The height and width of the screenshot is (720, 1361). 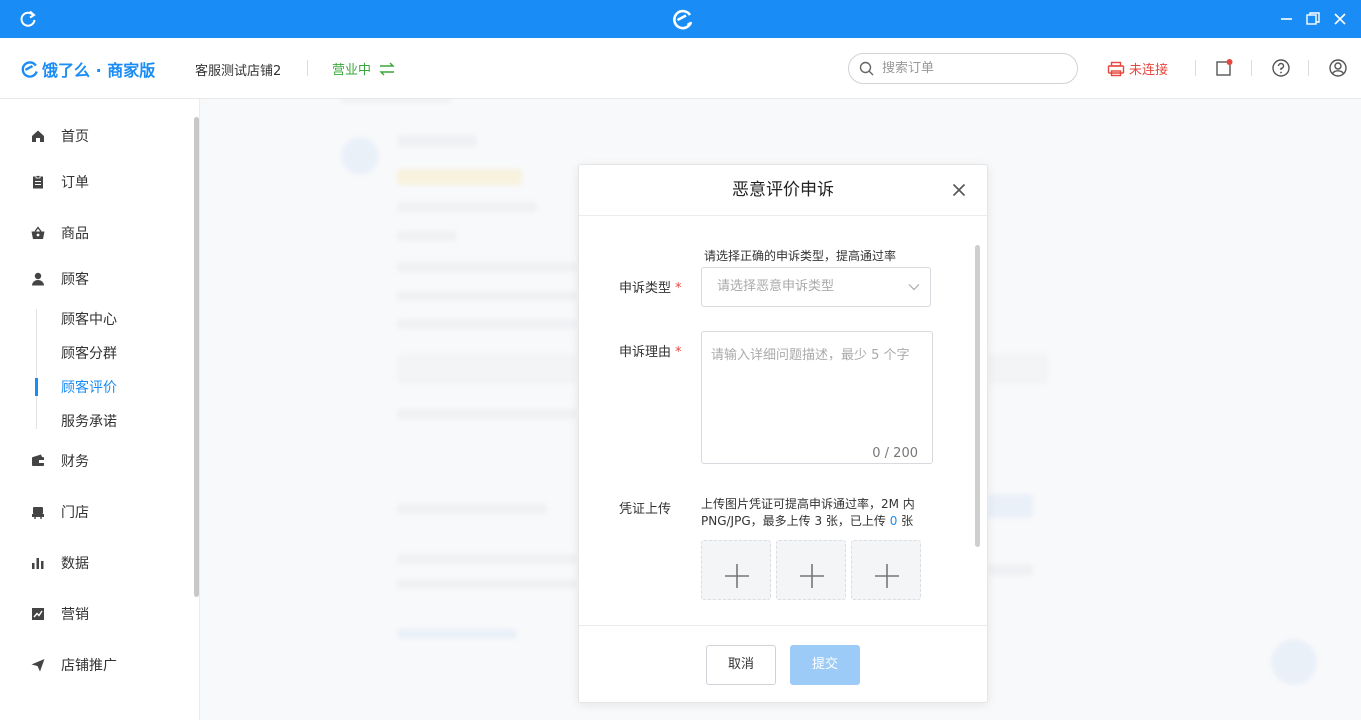 I want to click on sidebar-item-orders: 订单, so click(x=59, y=182).